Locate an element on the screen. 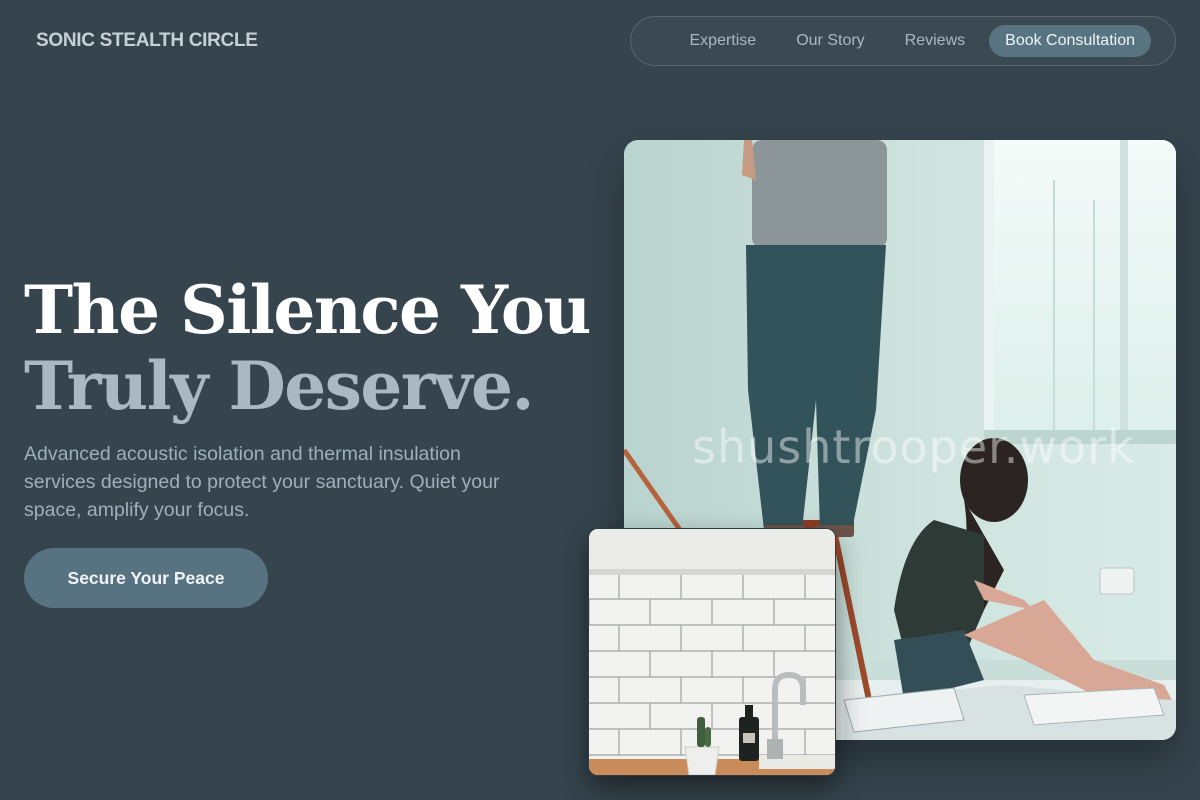 Image resolution: width=1200 pixels, height=800 pixels. watermark-text: shushtrooper.work is located at coordinates (913, 447).